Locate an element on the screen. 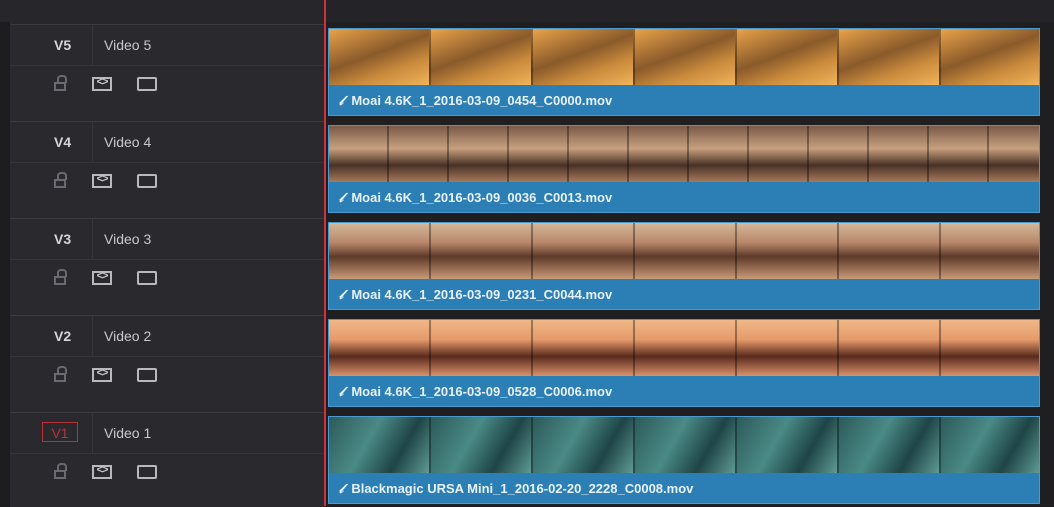 This screenshot has height=507, width=1054. track-id: V2 is located at coordinates (62, 336).